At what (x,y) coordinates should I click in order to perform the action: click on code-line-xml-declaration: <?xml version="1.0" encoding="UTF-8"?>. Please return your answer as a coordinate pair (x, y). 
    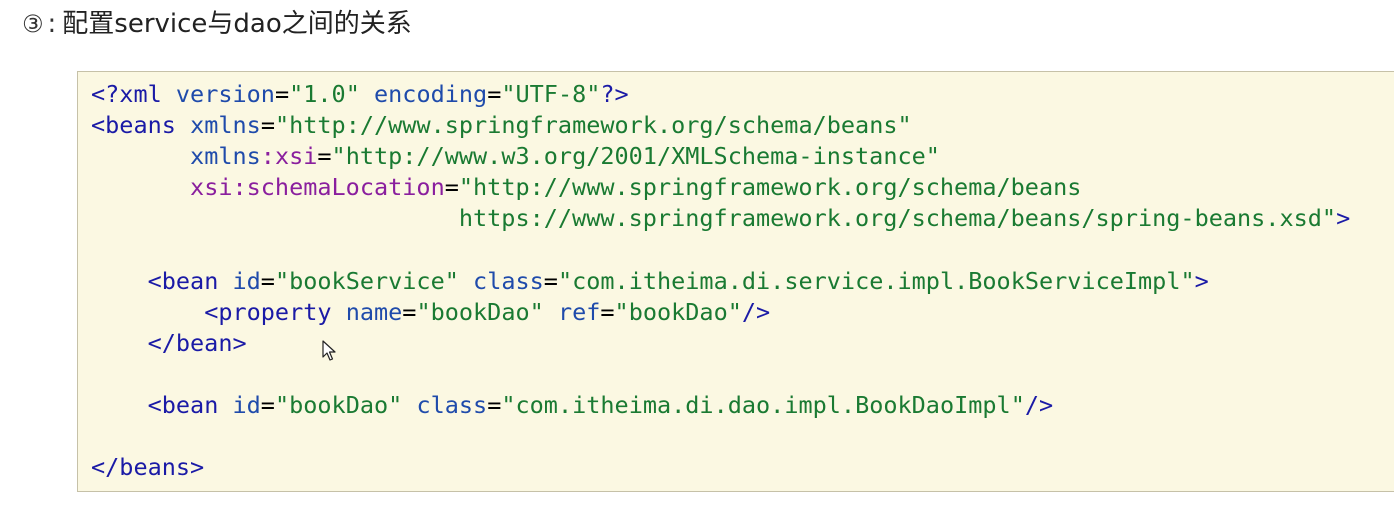
    Looking at the image, I should click on (360, 94).